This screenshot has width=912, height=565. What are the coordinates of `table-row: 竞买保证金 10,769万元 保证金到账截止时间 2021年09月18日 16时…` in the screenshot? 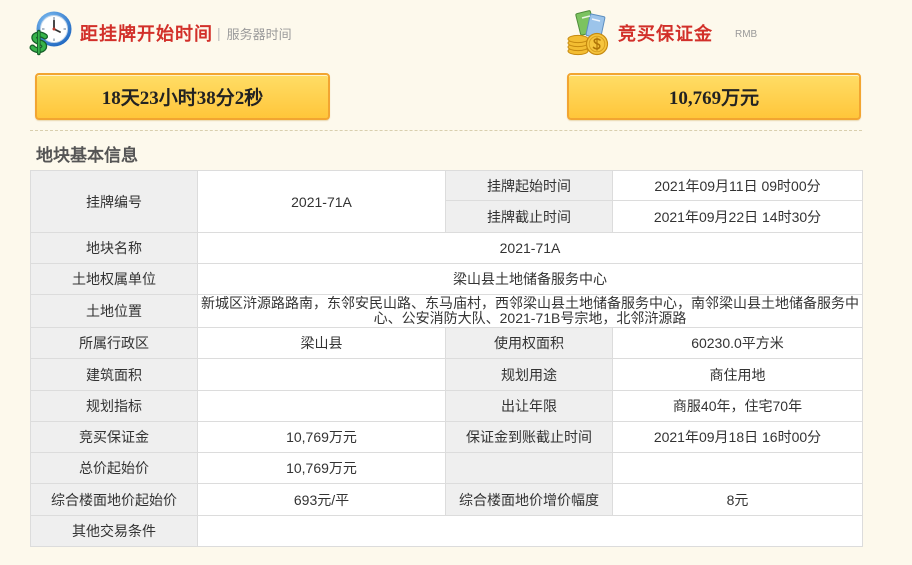 It's located at (446, 437).